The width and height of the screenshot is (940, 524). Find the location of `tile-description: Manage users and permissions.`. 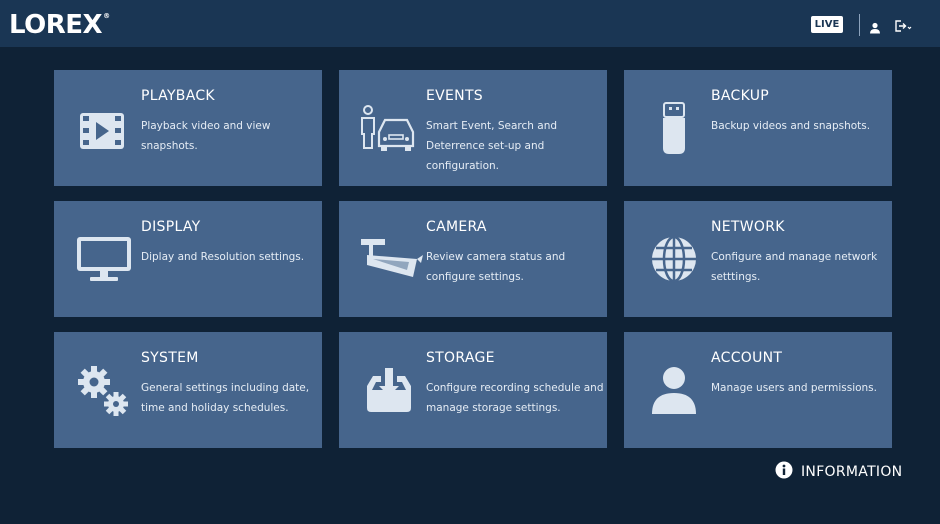

tile-description: Manage users and permissions. is located at coordinates (794, 388).